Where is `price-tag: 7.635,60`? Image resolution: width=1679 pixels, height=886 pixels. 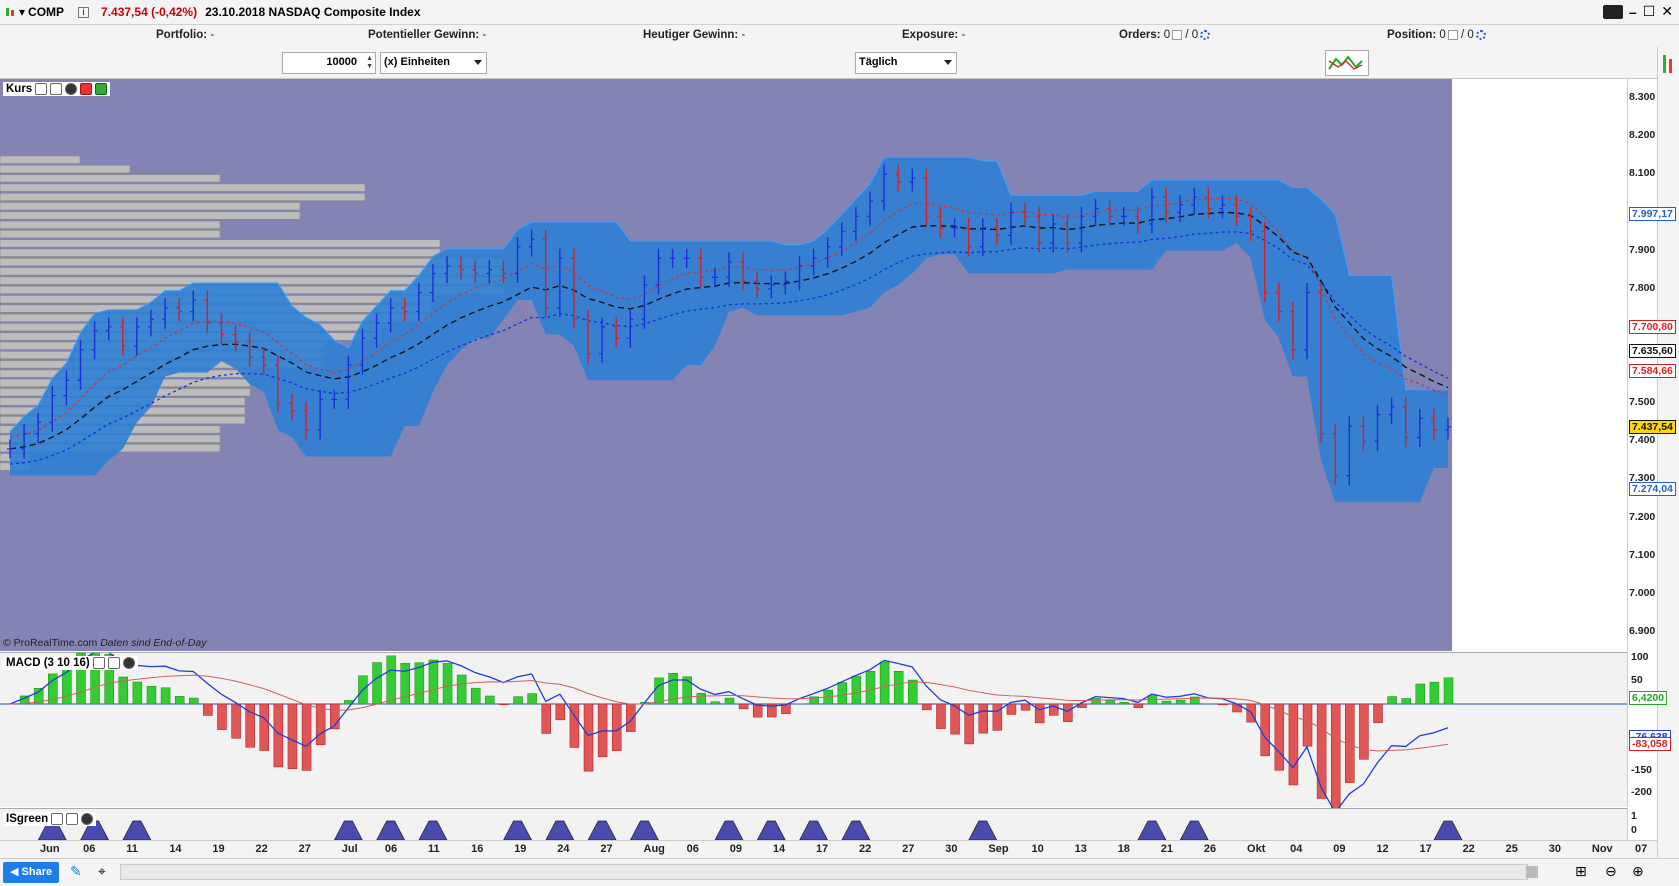 price-tag: 7.635,60 is located at coordinates (1652, 351).